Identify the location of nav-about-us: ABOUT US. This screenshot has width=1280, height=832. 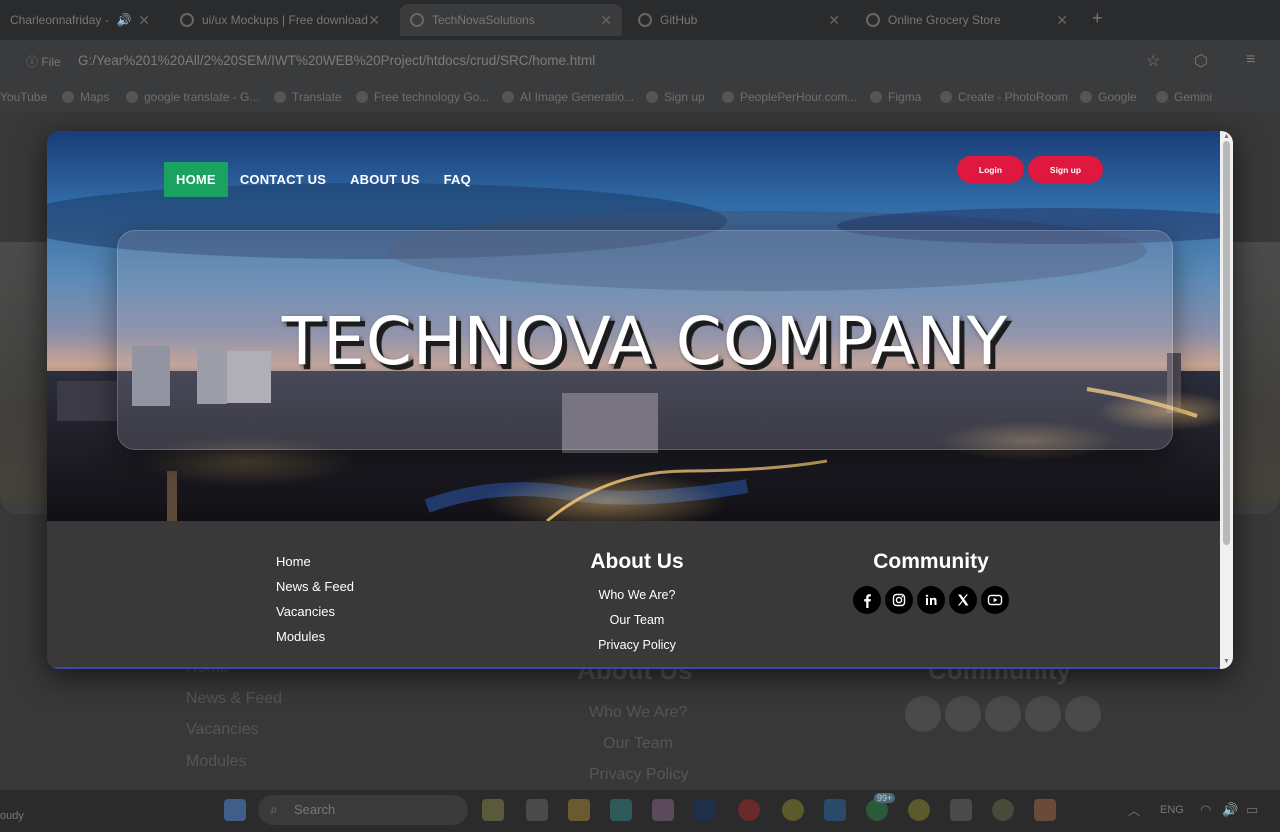
(385, 179).